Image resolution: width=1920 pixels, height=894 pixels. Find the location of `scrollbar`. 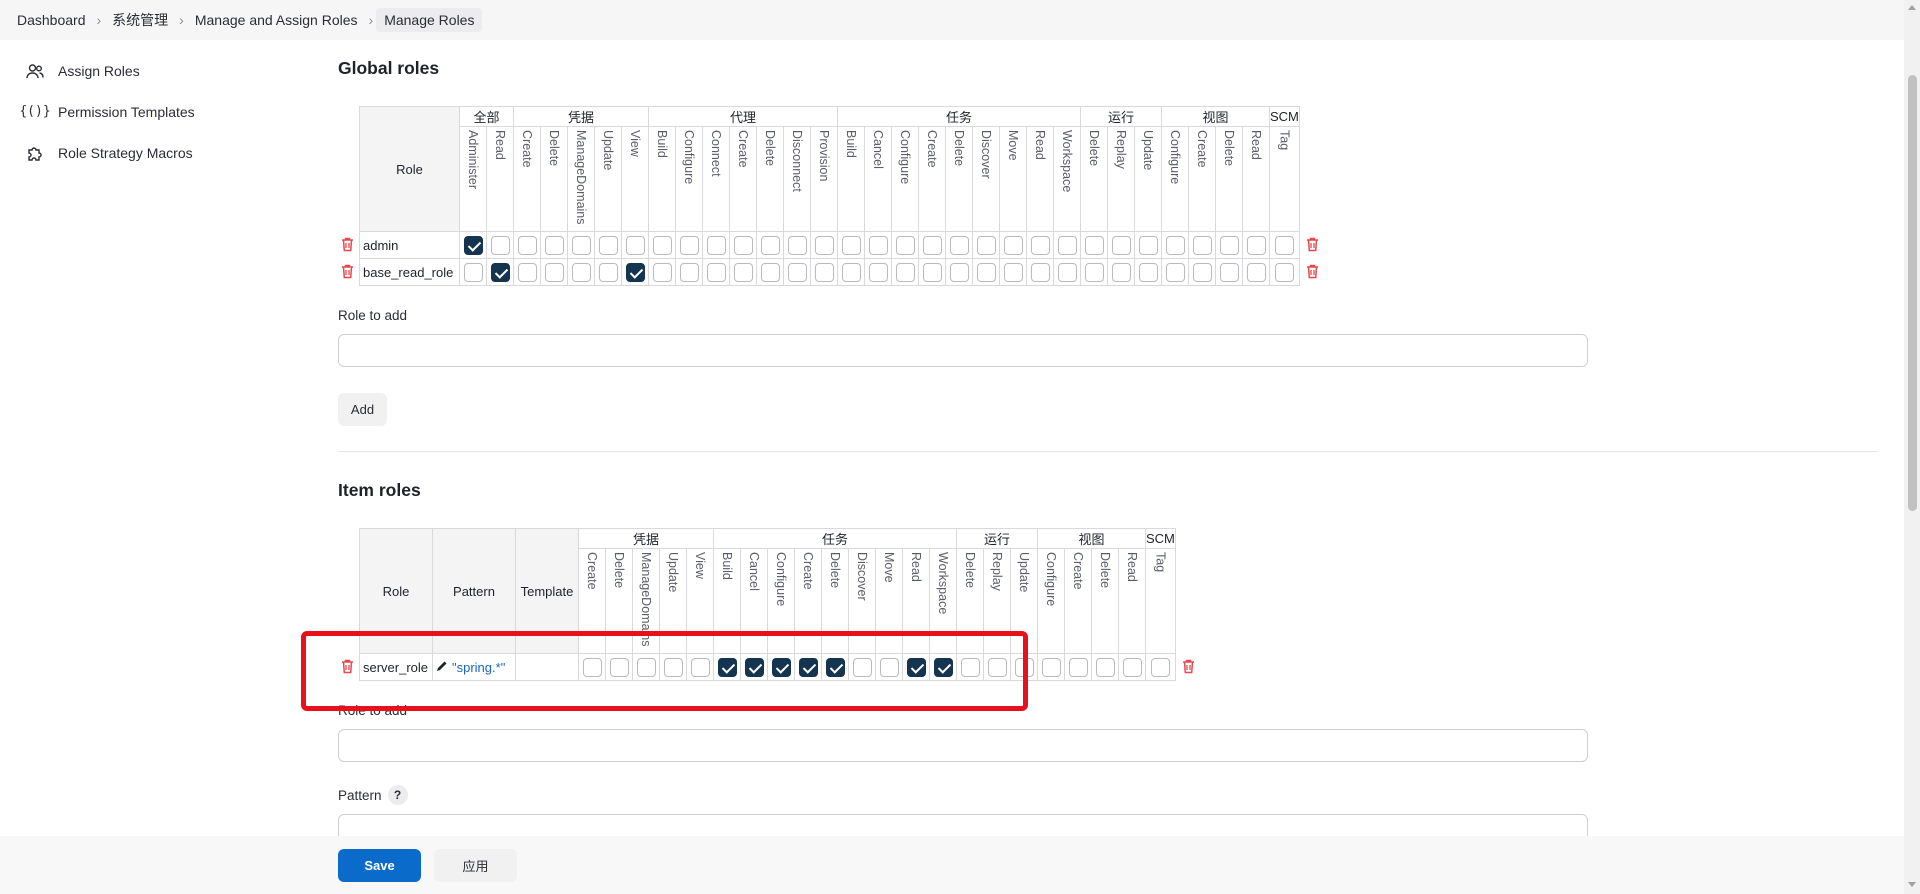

scrollbar is located at coordinates (1912, 447).